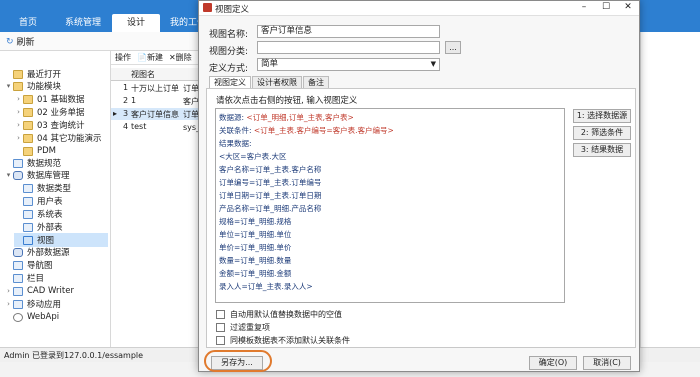  I want to click on sidebar-item-label: 系统表, so click(50, 215).